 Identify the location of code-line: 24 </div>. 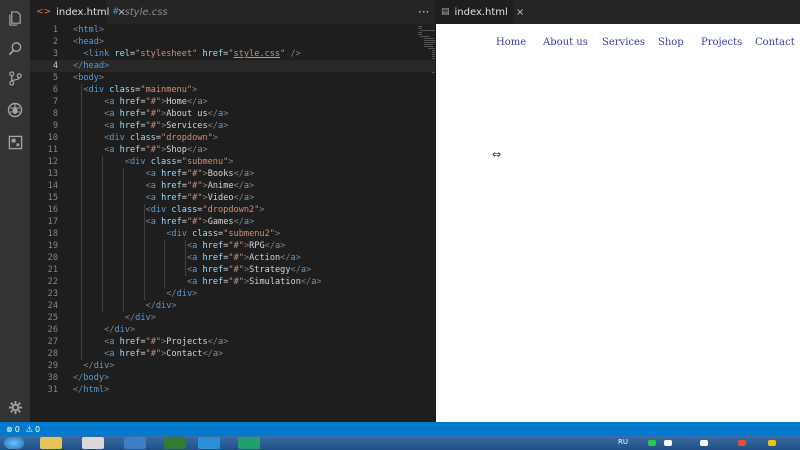
(232, 306).